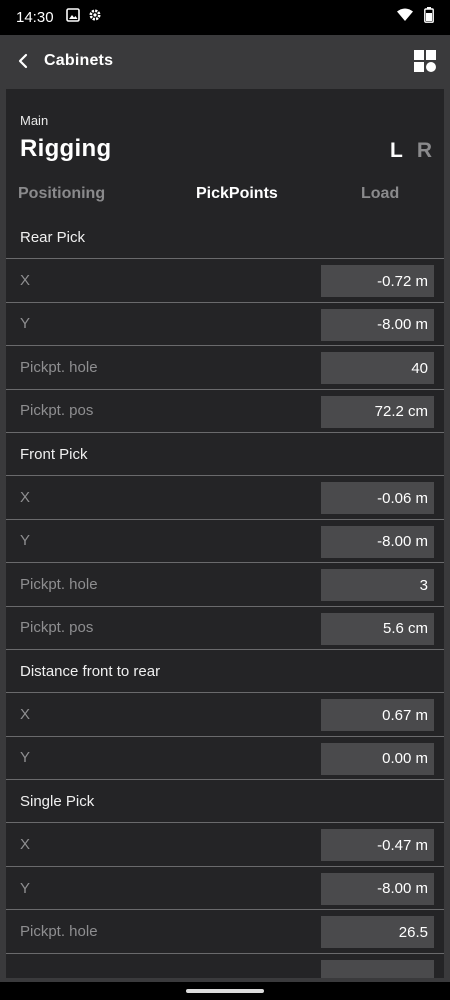  What do you see at coordinates (405, 17) in the screenshot?
I see `wifi-icon` at bounding box center [405, 17].